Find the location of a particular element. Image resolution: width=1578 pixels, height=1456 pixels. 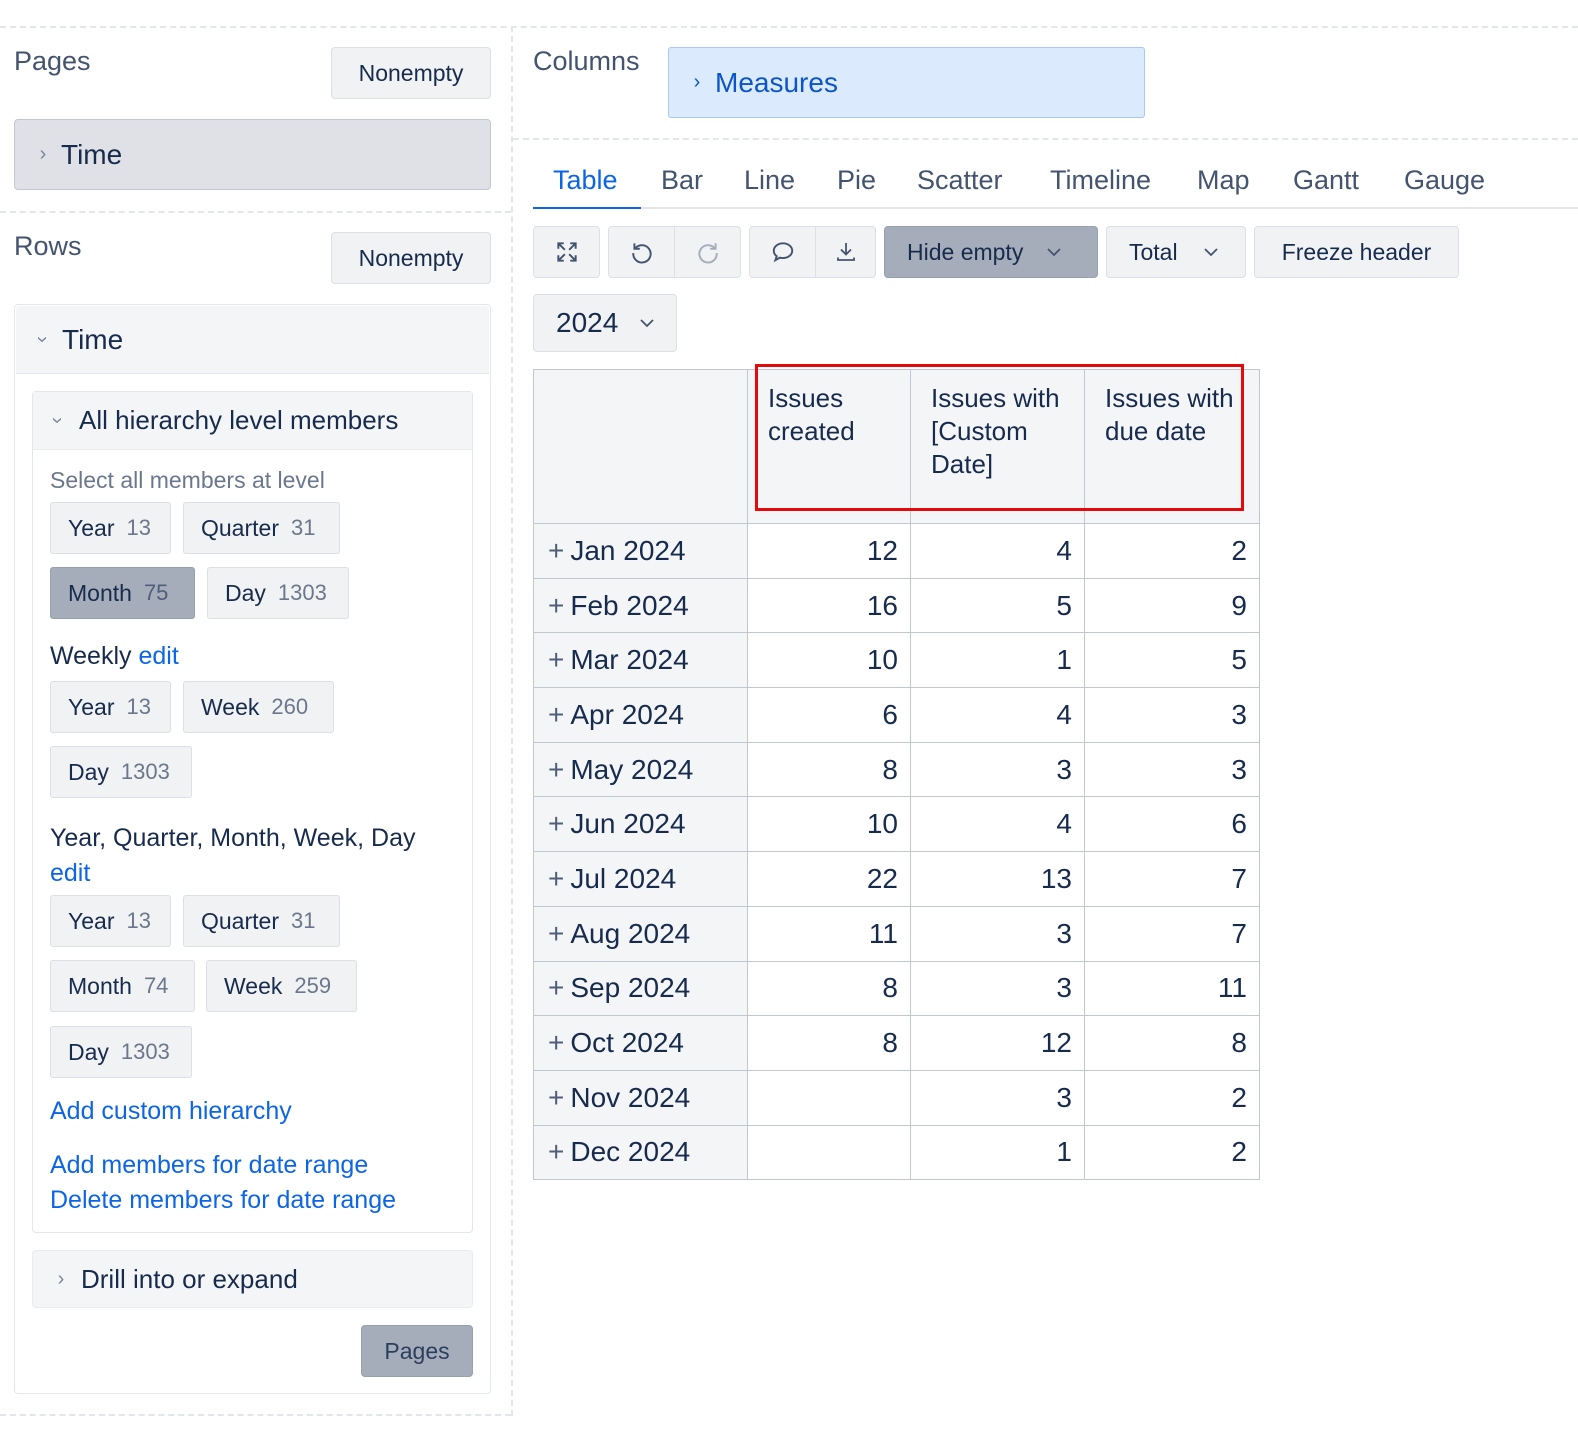

pages-nonempty-button: Nonempty is located at coordinates (411, 73).